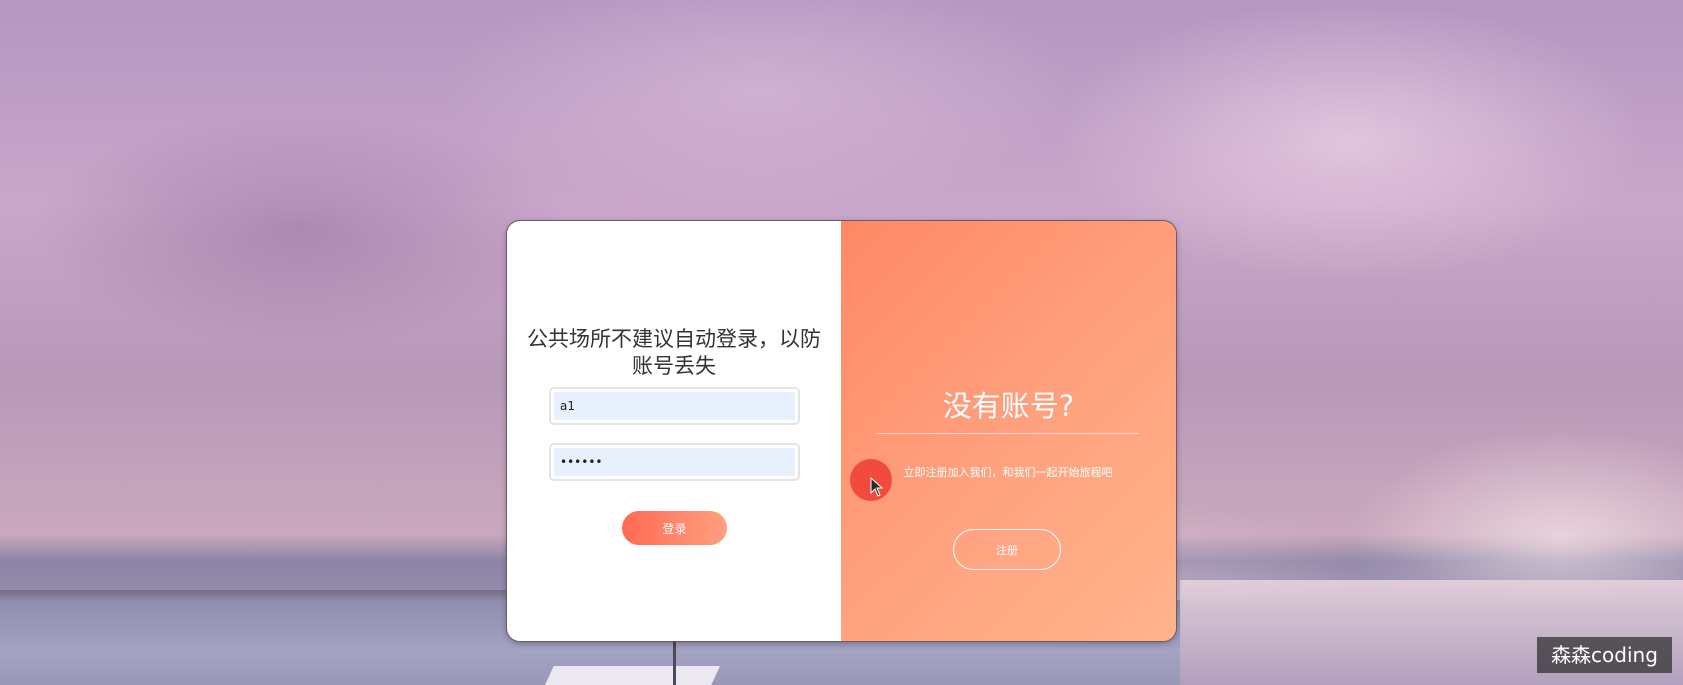 The width and height of the screenshot is (1683, 685). I want to click on signup-button: 注册, so click(1007, 549).